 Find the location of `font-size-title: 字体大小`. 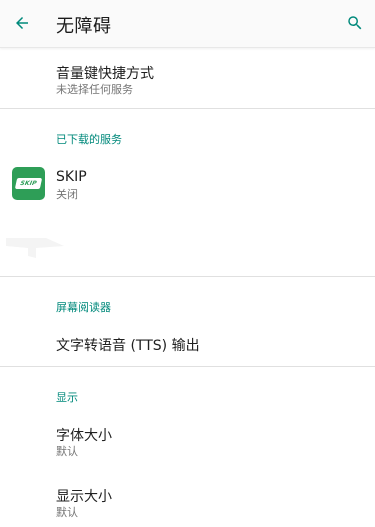

font-size-title: 字体大小 is located at coordinates (84, 436).